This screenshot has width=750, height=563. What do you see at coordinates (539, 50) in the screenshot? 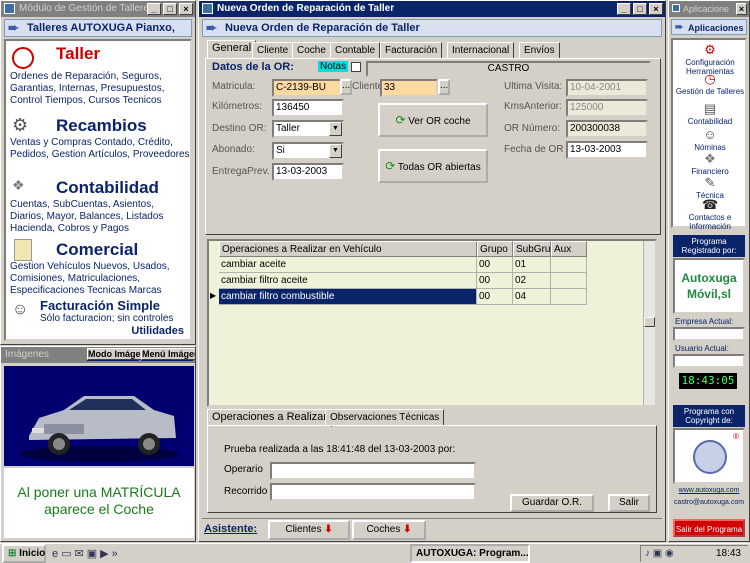
I see `tab-envios: Envíos` at bounding box center [539, 50].